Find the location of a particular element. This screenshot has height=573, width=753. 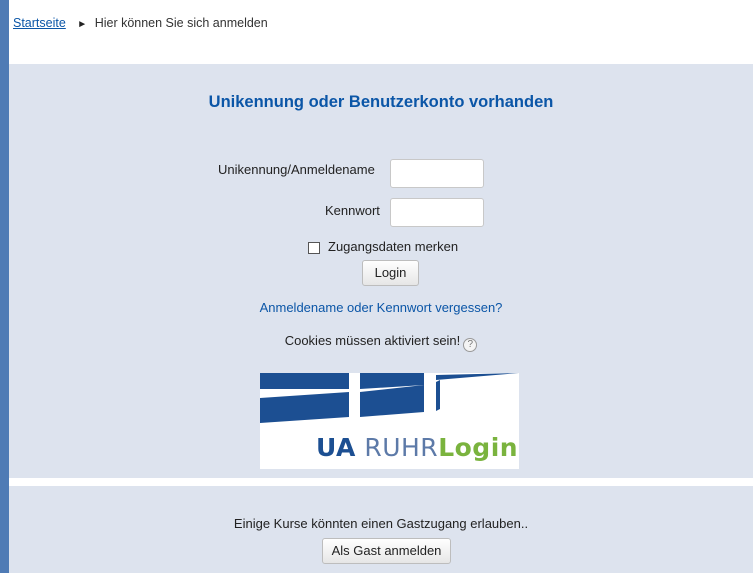

breadcrumb-current: Hier können Sie sich anmelden is located at coordinates (181, 23).